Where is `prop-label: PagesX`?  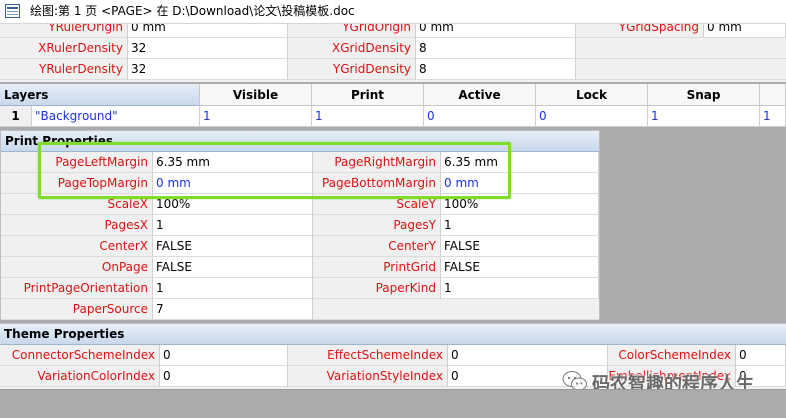
prop-label: PagesX is located at coordinates (77, 225).